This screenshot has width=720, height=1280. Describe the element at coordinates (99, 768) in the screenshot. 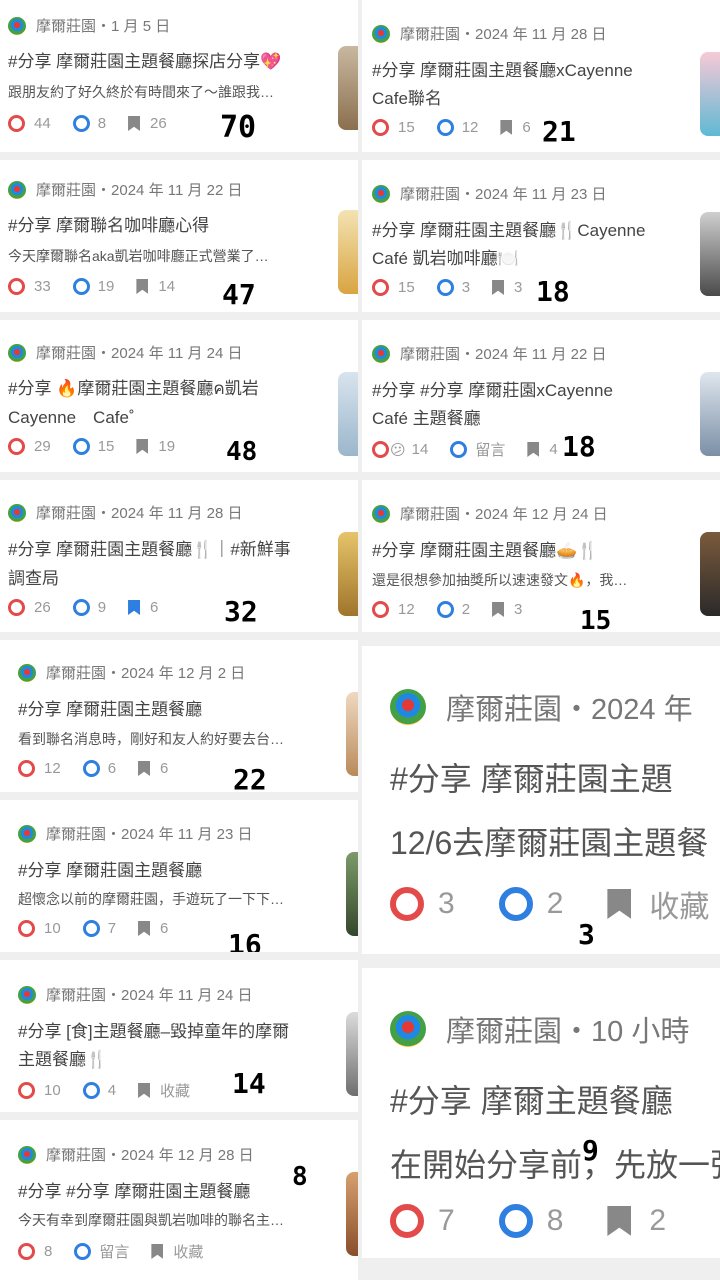

I see `comment-stat: 6` at that location.